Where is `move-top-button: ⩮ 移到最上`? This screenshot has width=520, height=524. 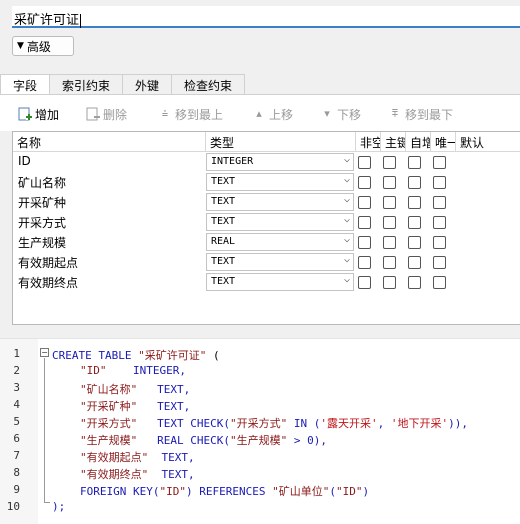 move-top-button: ⩮ 移到最上 is located at coordinates (190, 114).